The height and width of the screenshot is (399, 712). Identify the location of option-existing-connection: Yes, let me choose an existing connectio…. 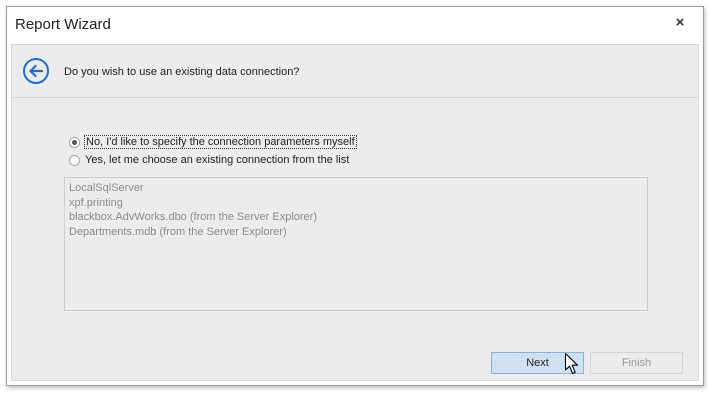
(209, 160).